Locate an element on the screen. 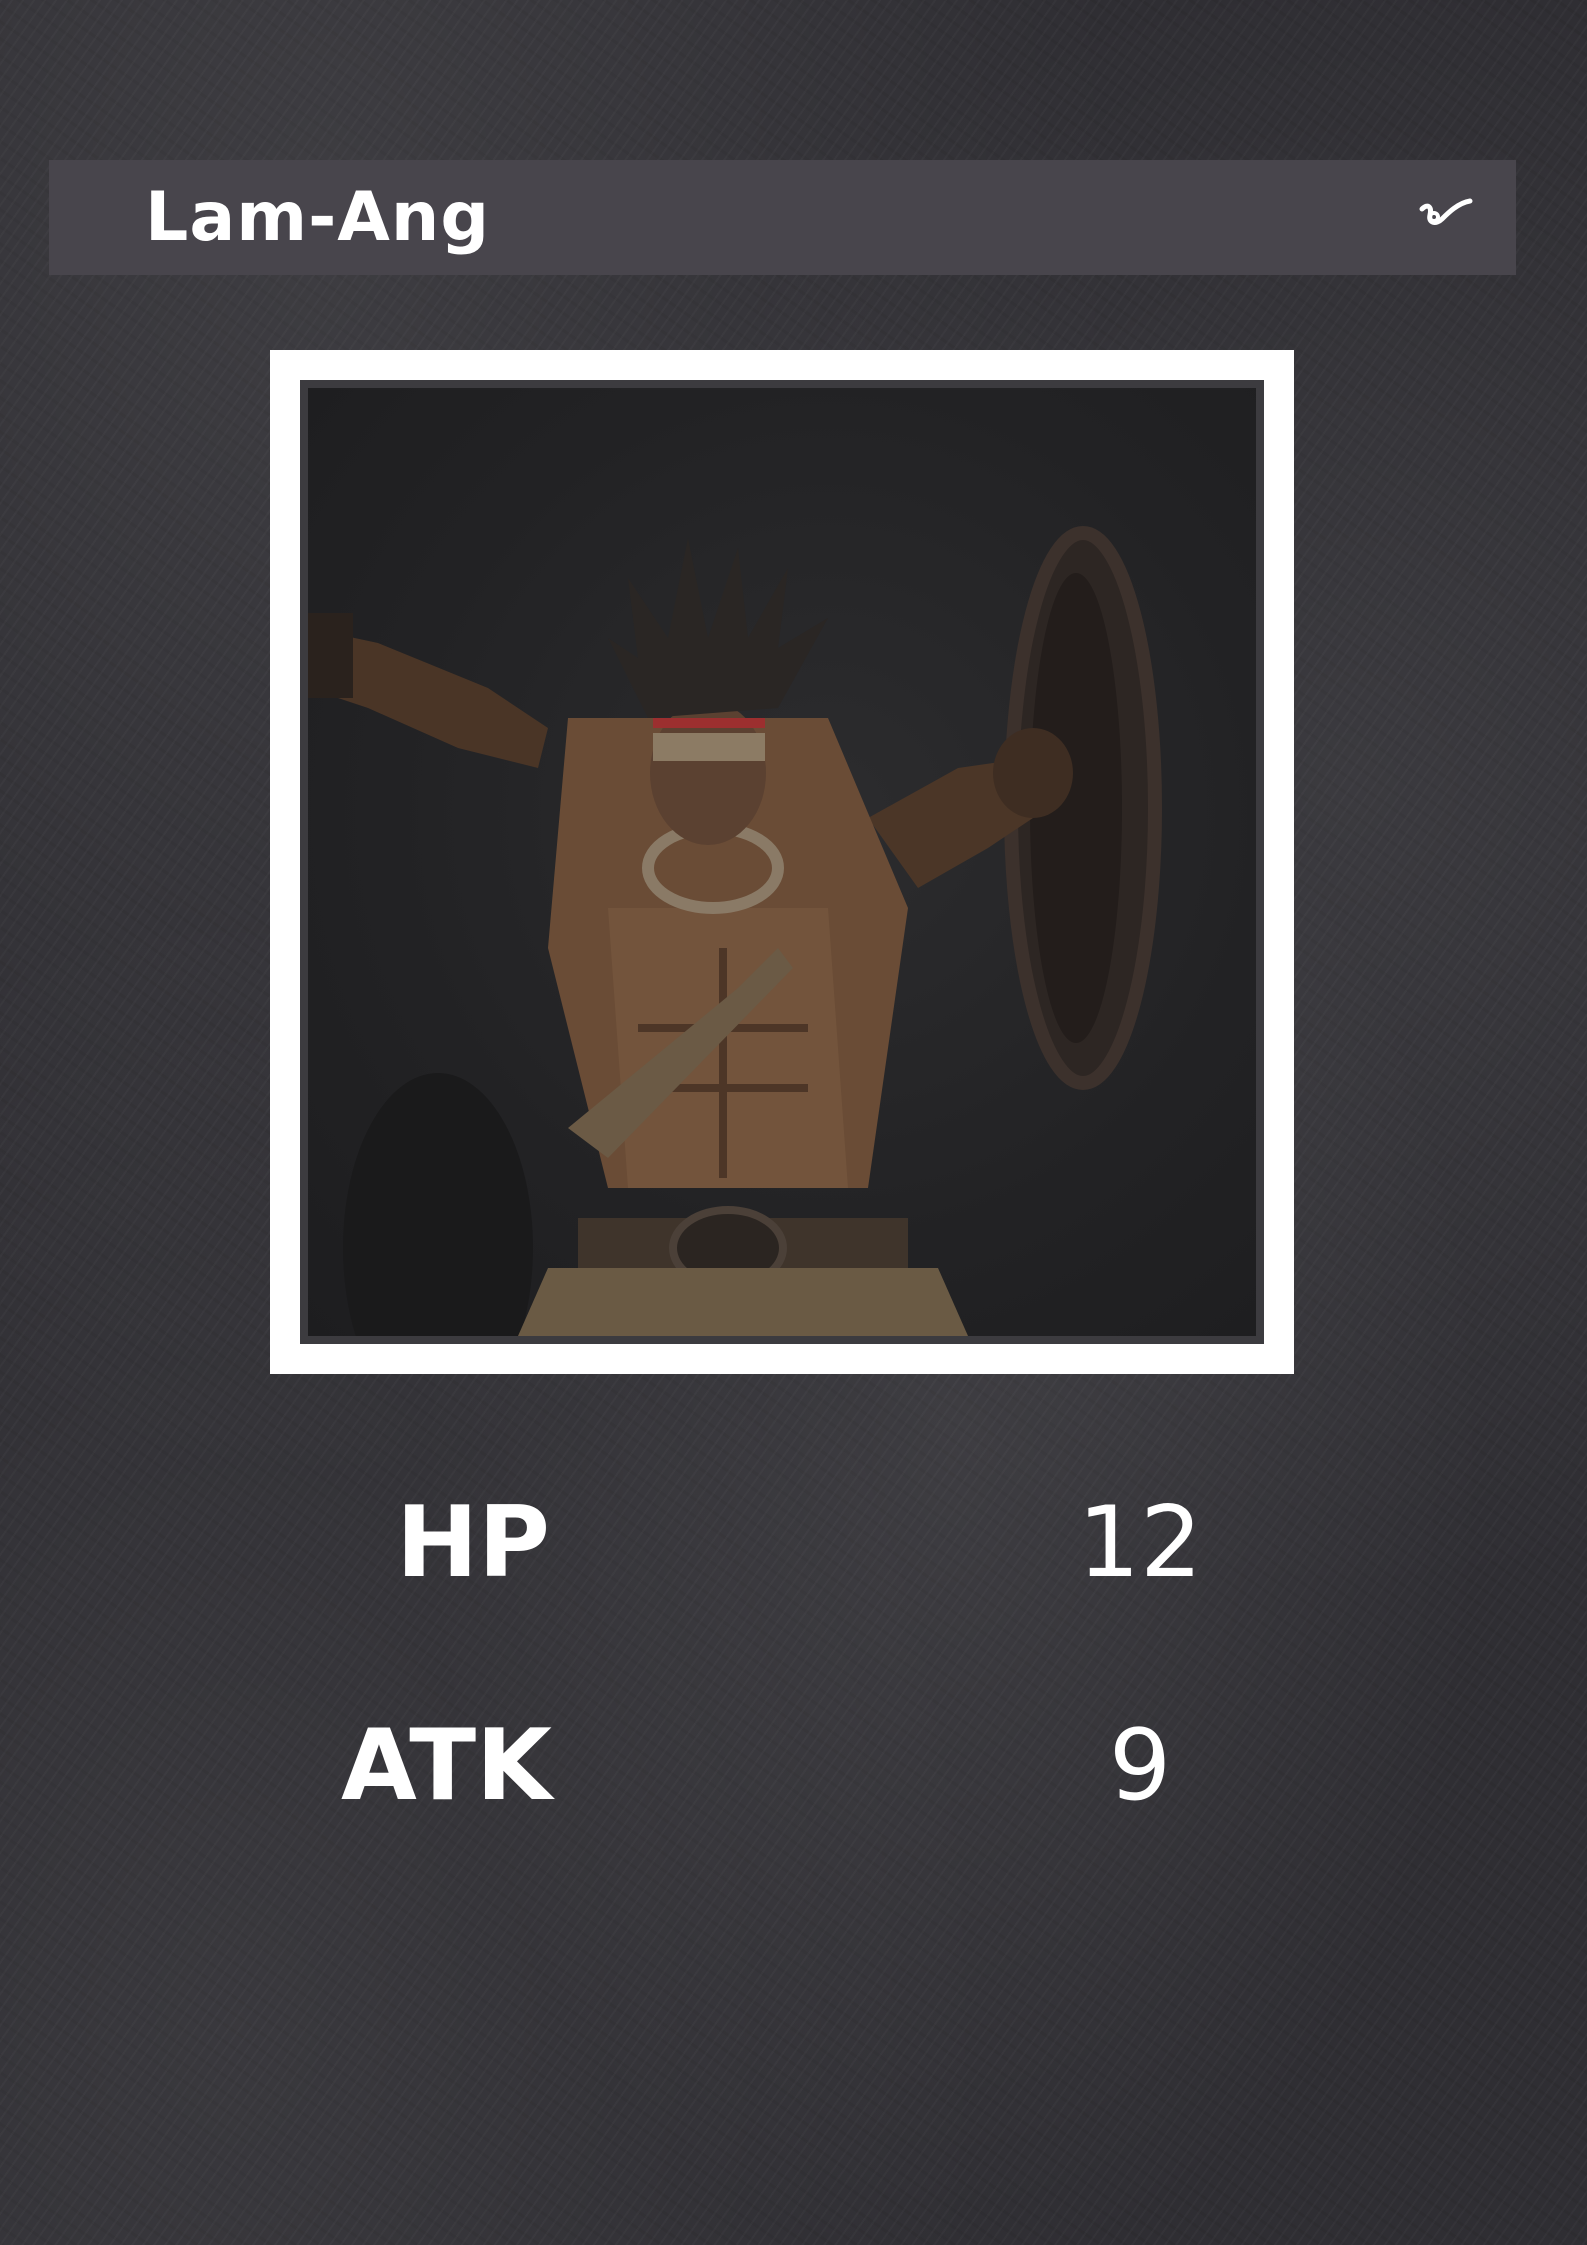  atk-value: 9 is located at coordinates (1140, 1766).